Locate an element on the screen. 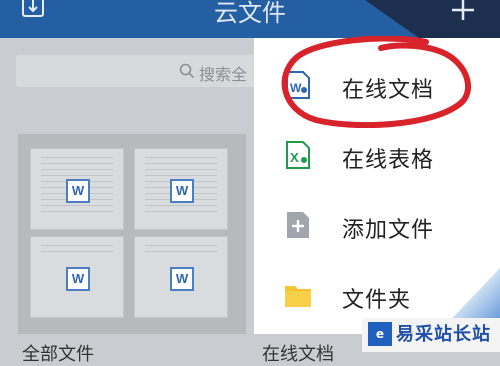 The image size is (500, 366). menu-item-online-sheet: X 在线表格 is located at coordinates (377, 155).